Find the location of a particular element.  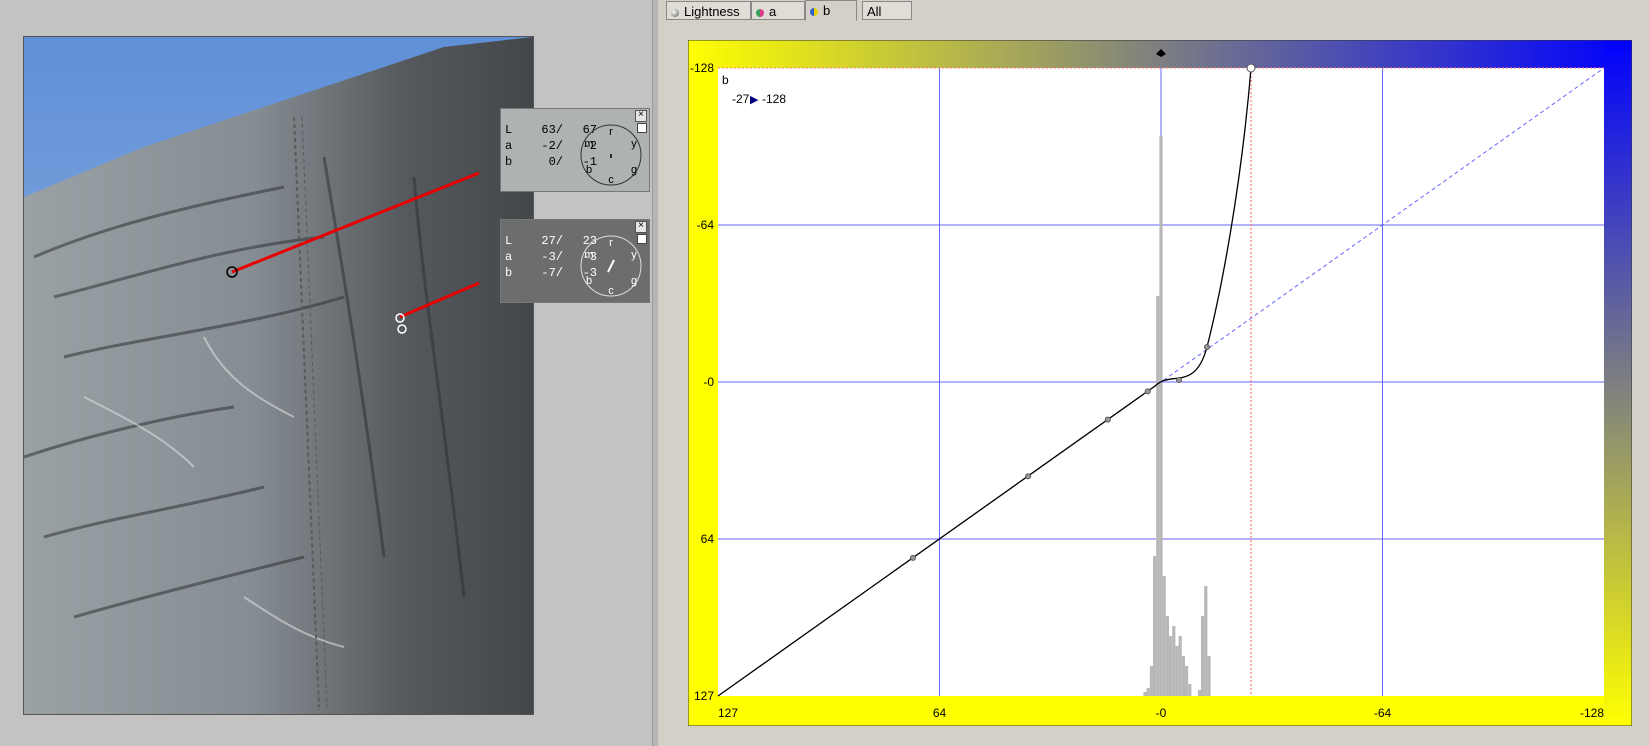

tab-all: All is located at coordinates (887, 10).